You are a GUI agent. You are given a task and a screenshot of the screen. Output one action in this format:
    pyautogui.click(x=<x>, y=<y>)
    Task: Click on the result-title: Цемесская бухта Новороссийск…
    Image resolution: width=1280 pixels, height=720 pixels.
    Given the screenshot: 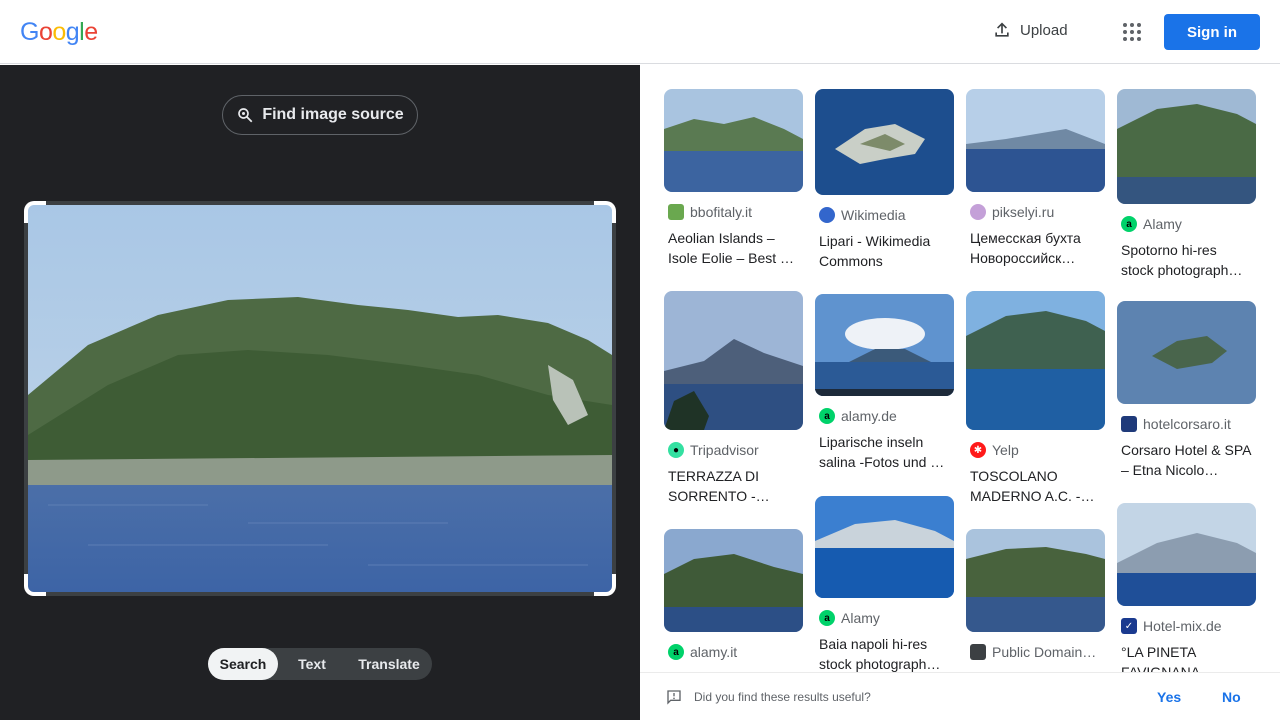 What is the action you would take?
    pyautogui.click(x=1035, y=248)
    